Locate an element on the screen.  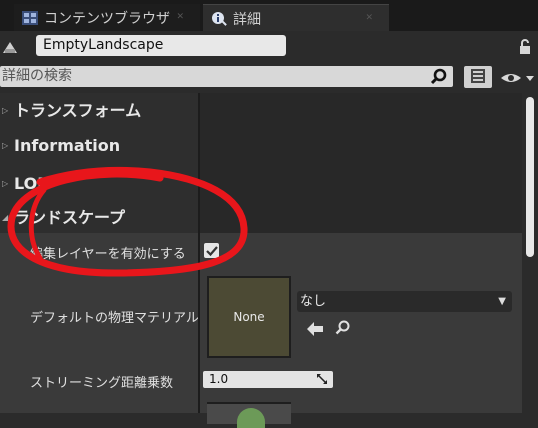
content-browser-icon is located at coordinates (30, 18).